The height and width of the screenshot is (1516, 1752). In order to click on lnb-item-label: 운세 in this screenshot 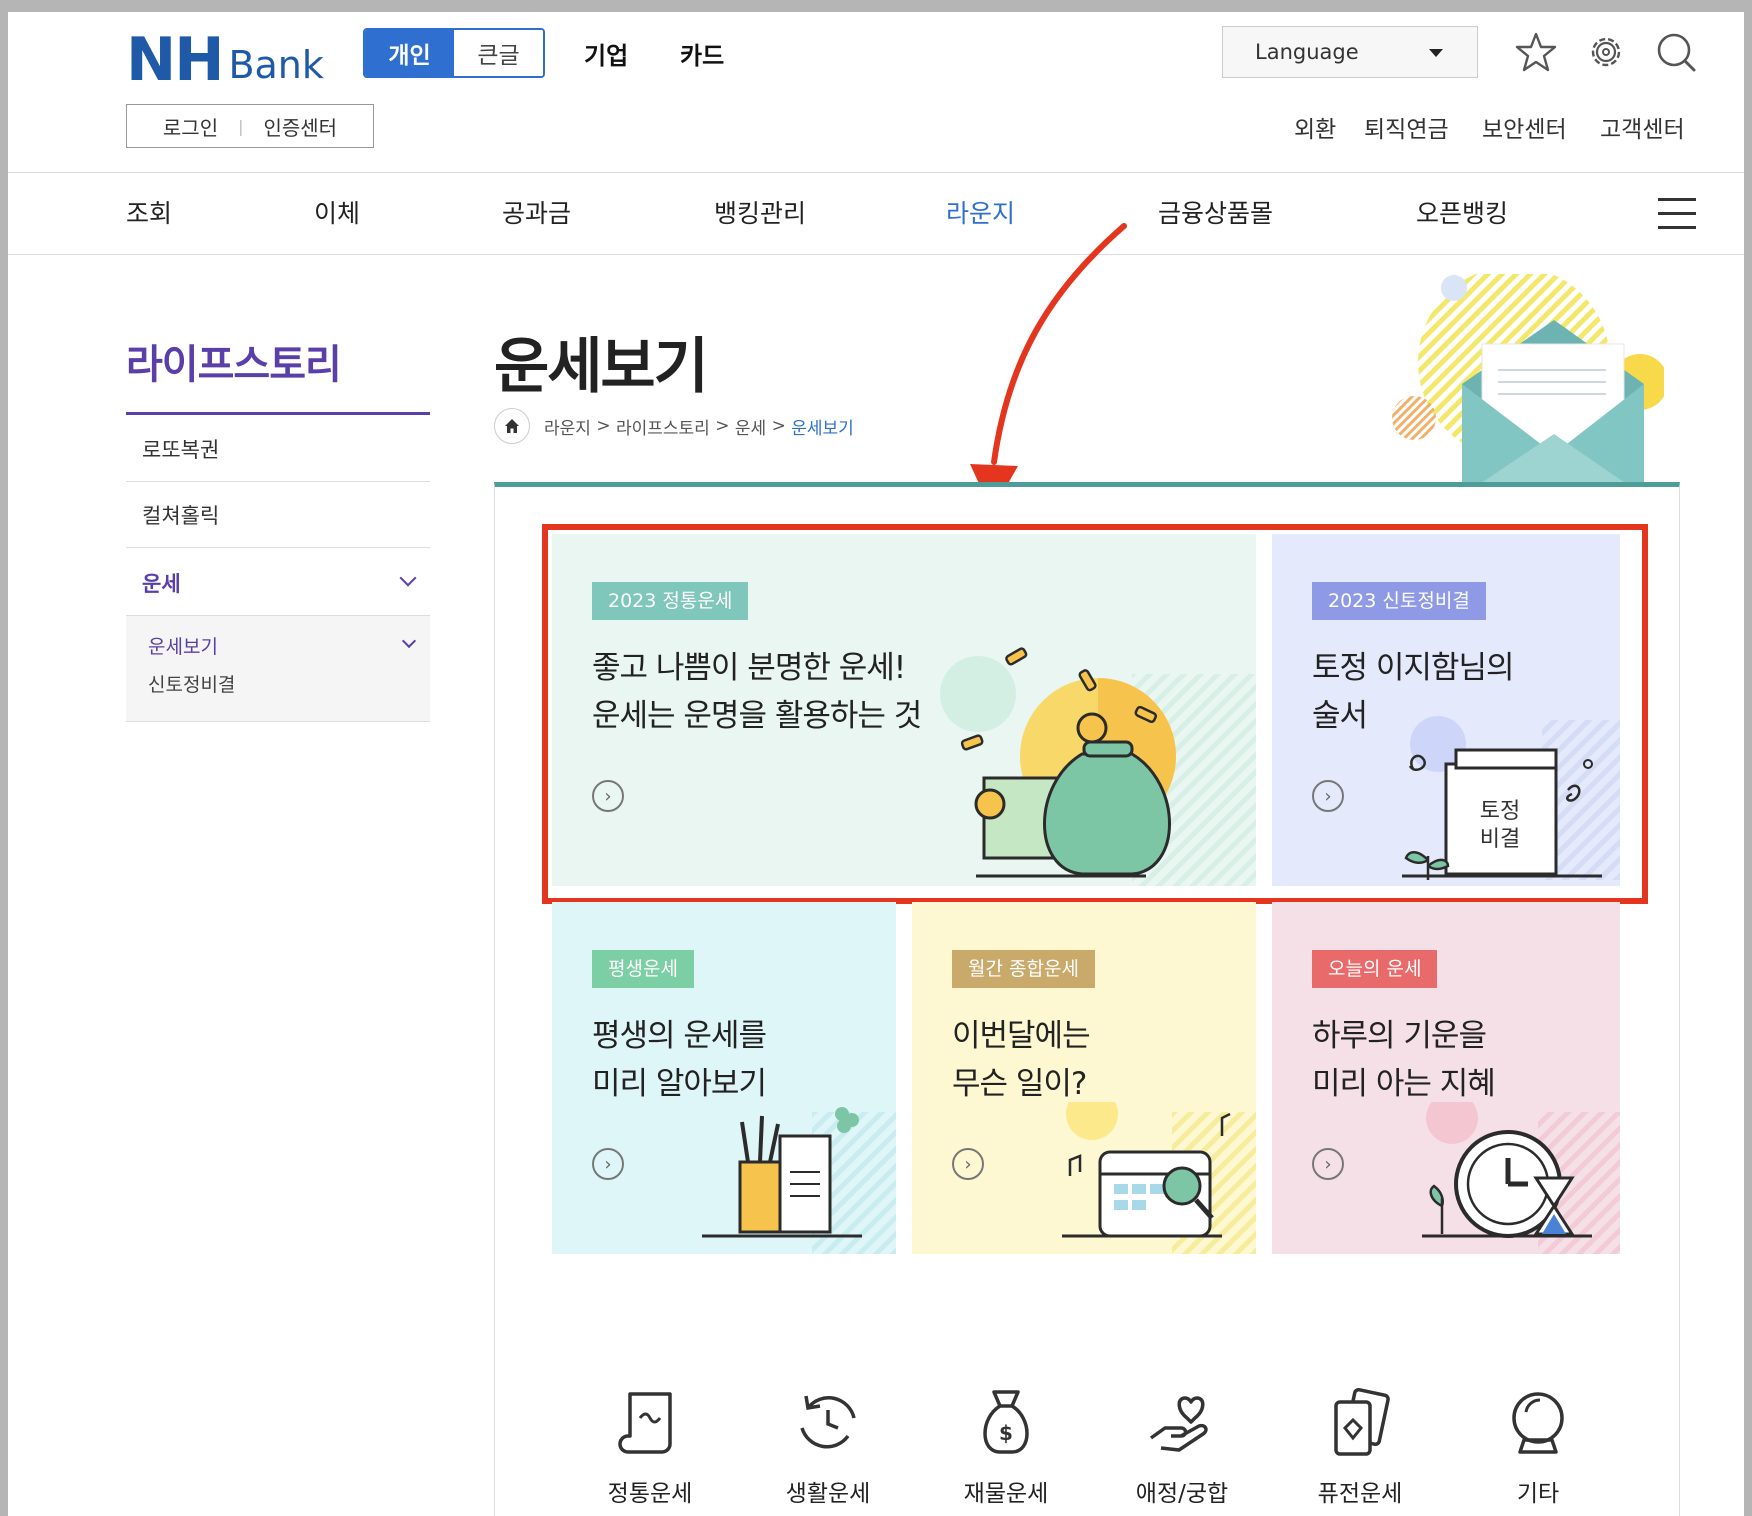, I will do `click(161, 583)`.